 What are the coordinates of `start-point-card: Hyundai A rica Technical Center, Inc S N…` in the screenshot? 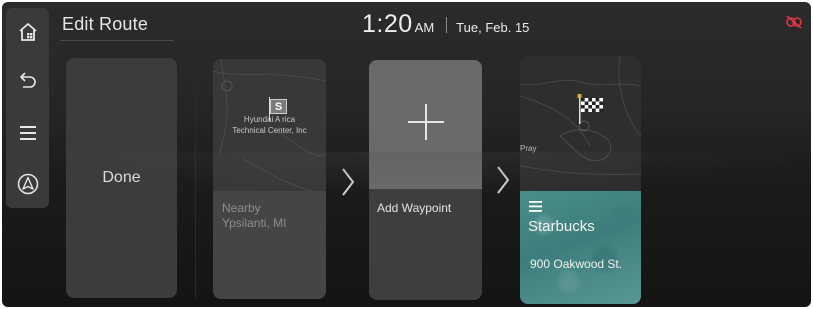 It's located at (269, 179).